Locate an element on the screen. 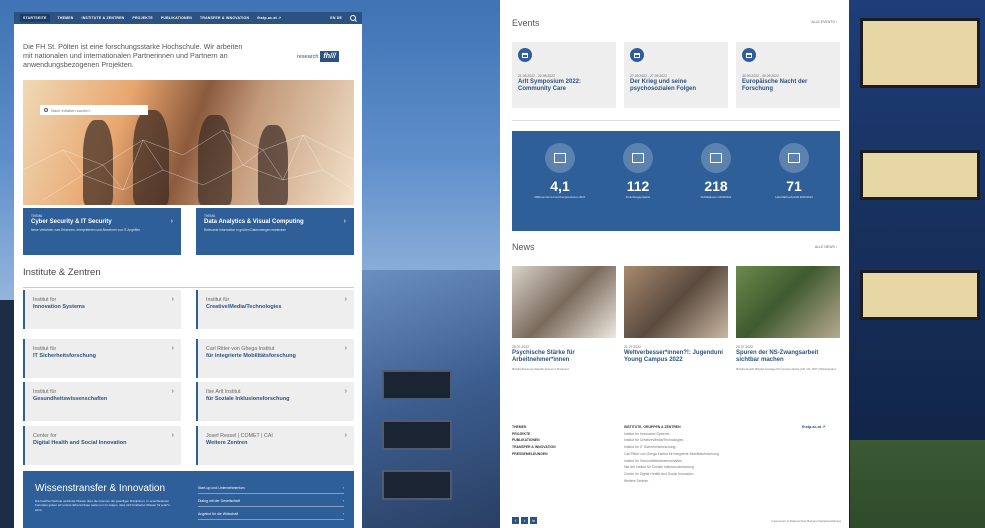  facebook-icon: f is located at coordinates (515, 520).